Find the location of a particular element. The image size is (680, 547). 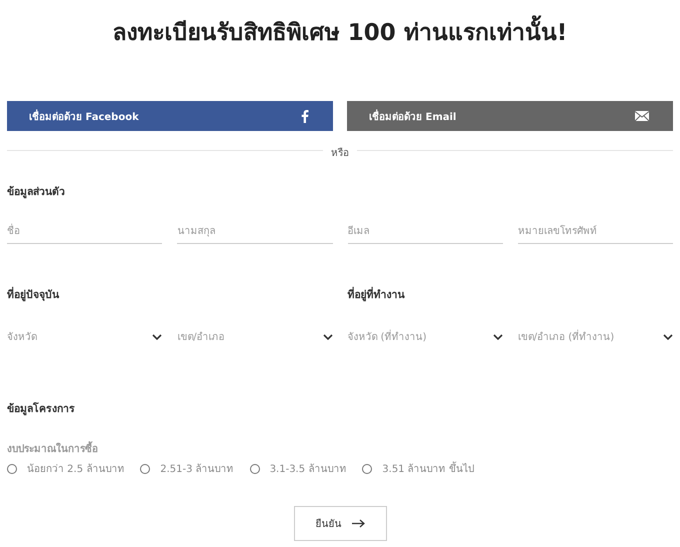

radio-label: 3.51 ล้านบาท ขึ้นไป is located at coordinates (428, 468).